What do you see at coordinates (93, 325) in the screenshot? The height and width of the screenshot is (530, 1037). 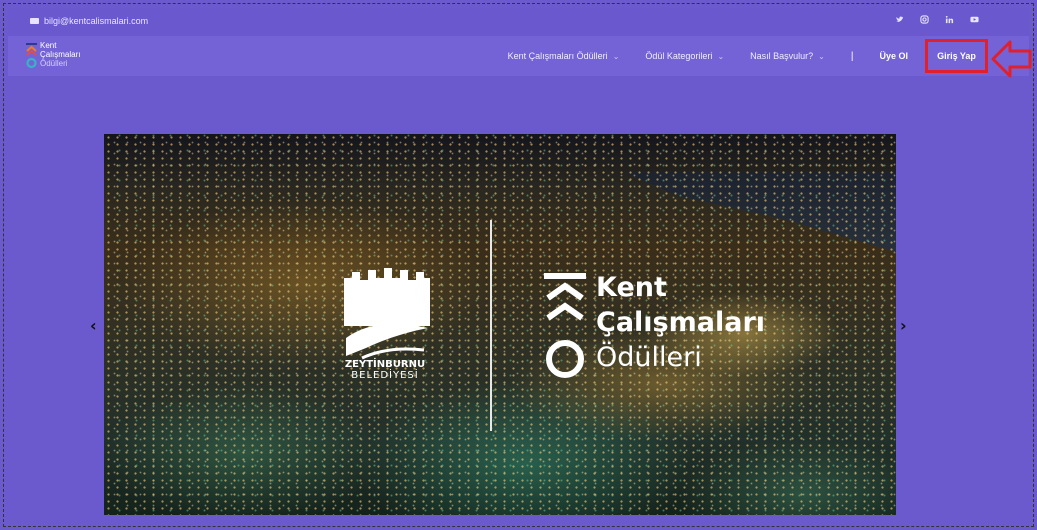 I see `carousel-prev-button: ‹` at bounding box center [93, 325].